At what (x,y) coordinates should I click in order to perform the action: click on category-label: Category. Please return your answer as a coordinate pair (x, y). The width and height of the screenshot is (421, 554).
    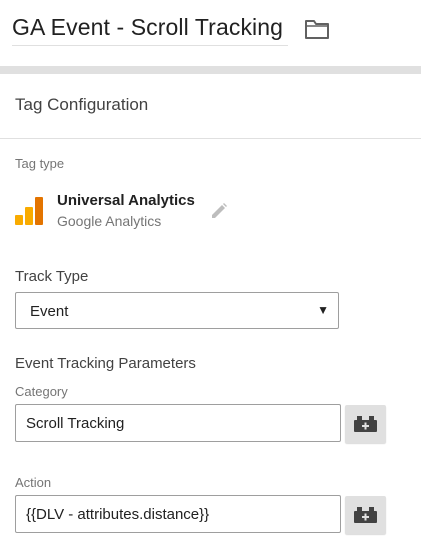
    Looking at the image, I should click on (41, 391).